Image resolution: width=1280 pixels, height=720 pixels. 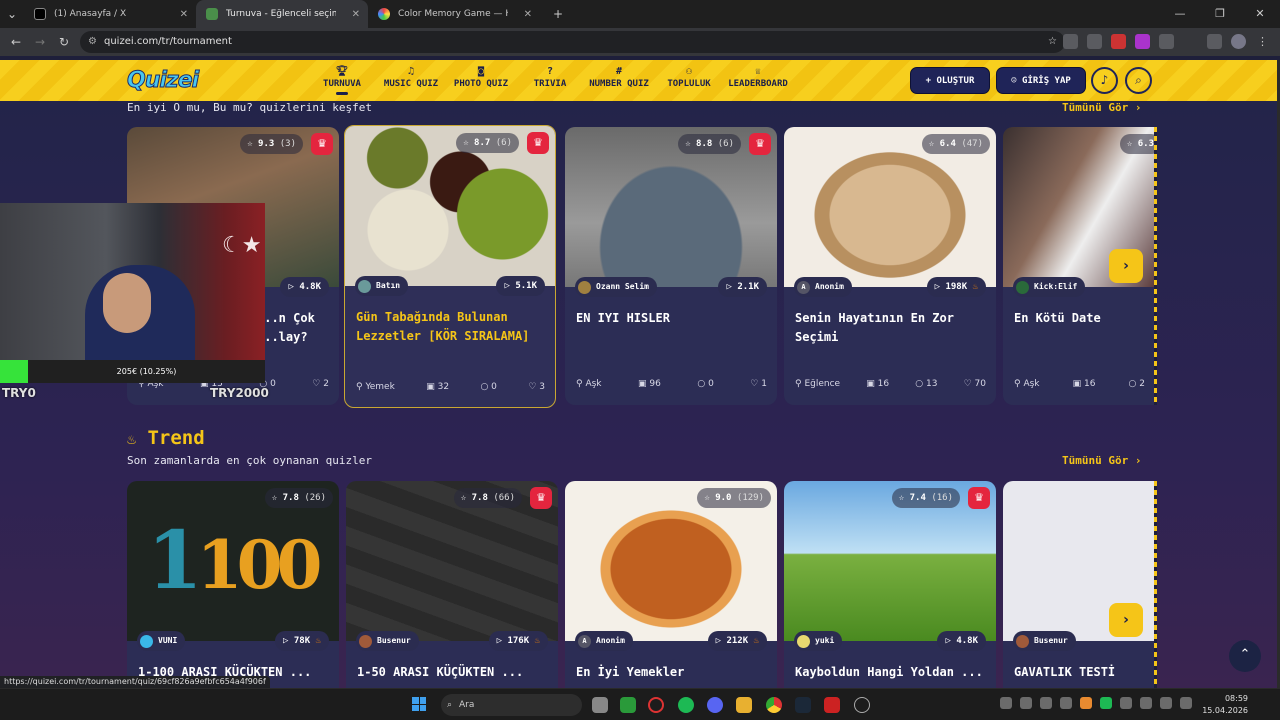 What do you see at coordinates (1166, 41) in the screenshot?
I see `puzzle-icon` at bounding box center [1166, 41].